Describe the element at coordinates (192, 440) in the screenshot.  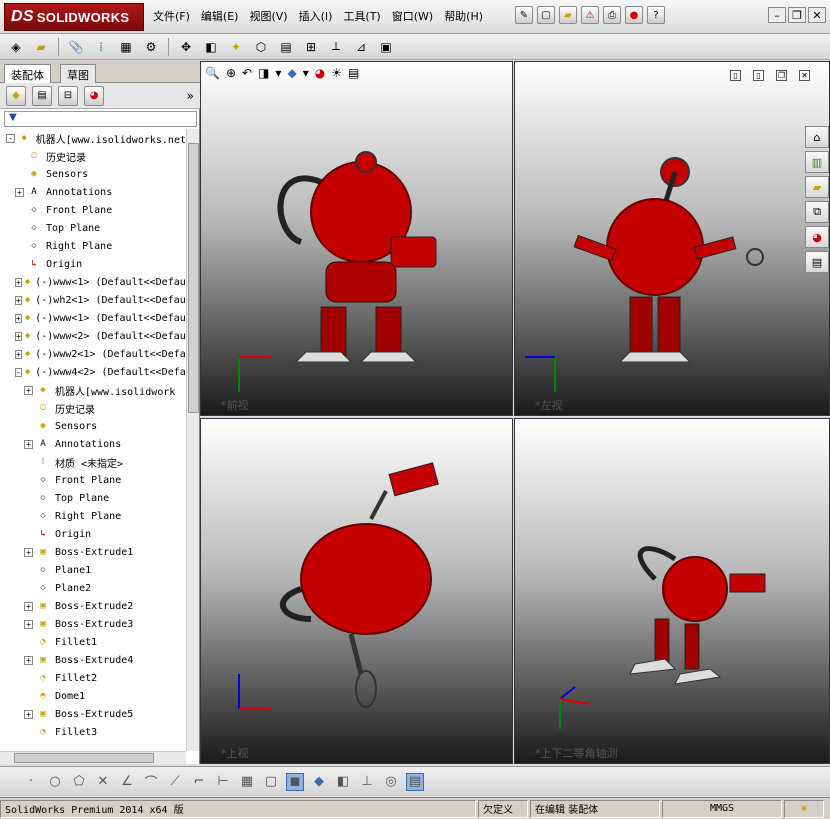
I see `tree-vertical-scrollbar` at that location.